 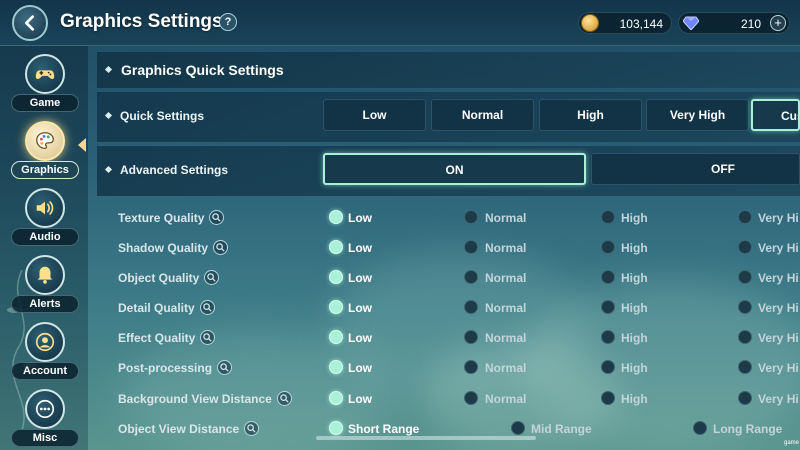 I want to click on radio-long-range, so click(x=700, y=428).